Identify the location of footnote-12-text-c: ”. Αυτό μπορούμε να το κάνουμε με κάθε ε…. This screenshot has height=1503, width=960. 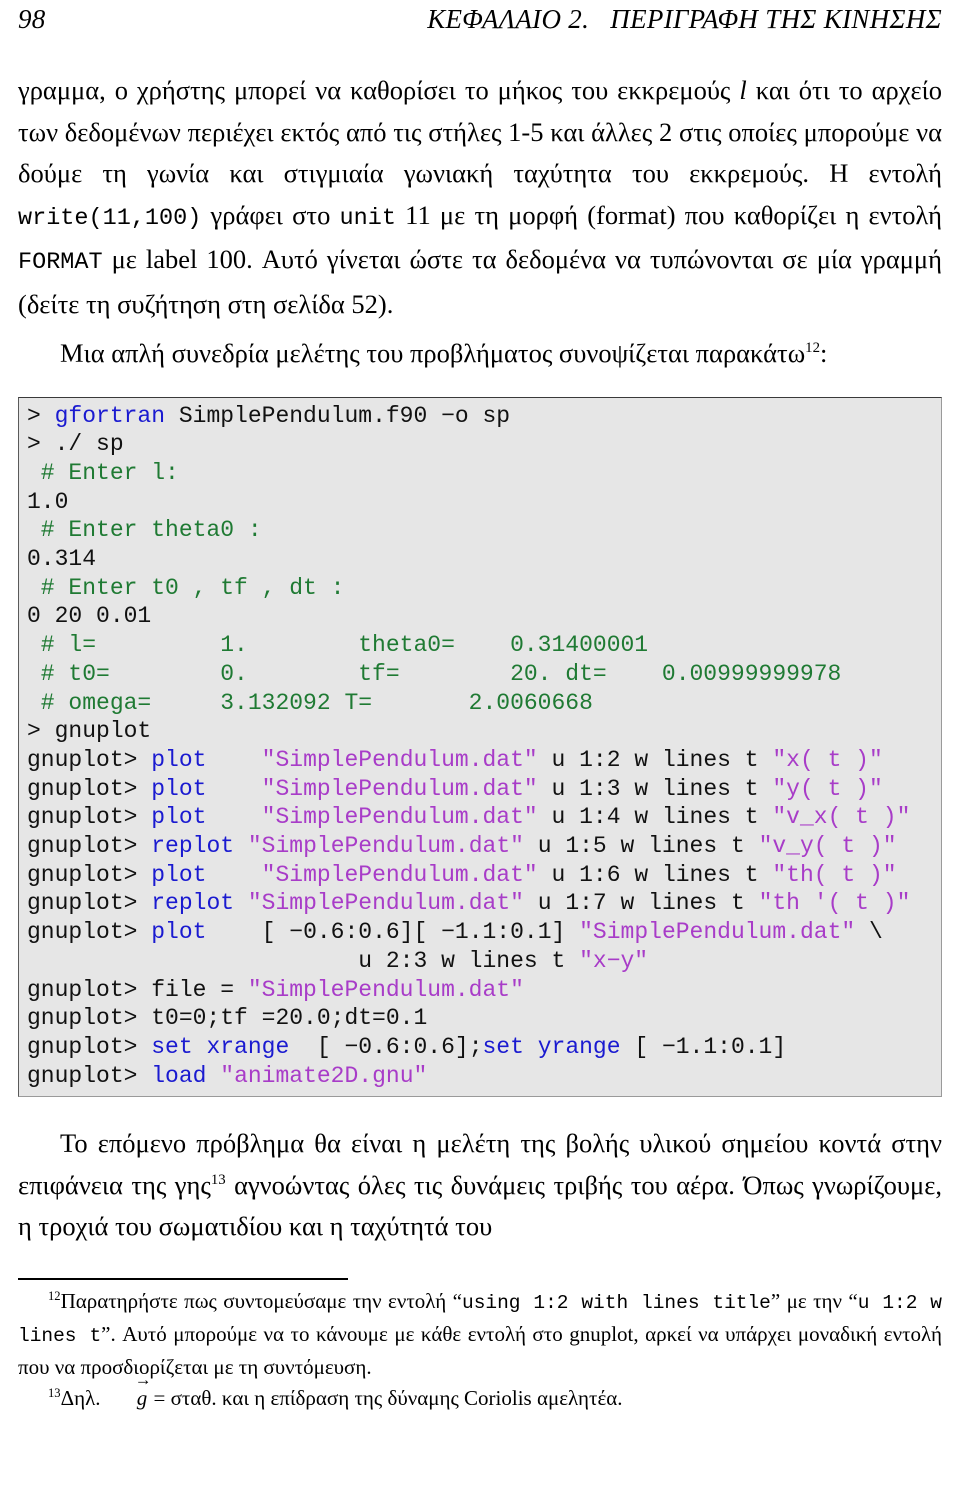
(480, 1350).